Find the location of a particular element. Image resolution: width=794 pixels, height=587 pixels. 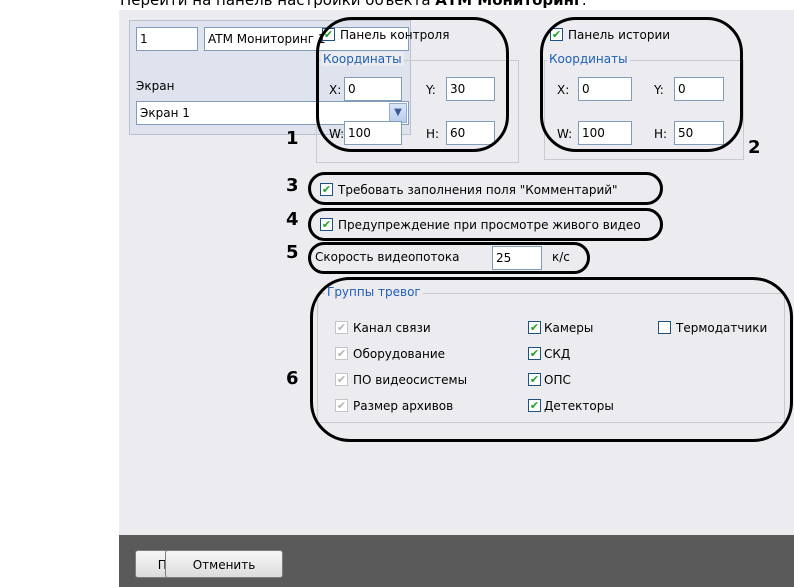

callout-number-5: 5 is located at coordinates (292, 252).